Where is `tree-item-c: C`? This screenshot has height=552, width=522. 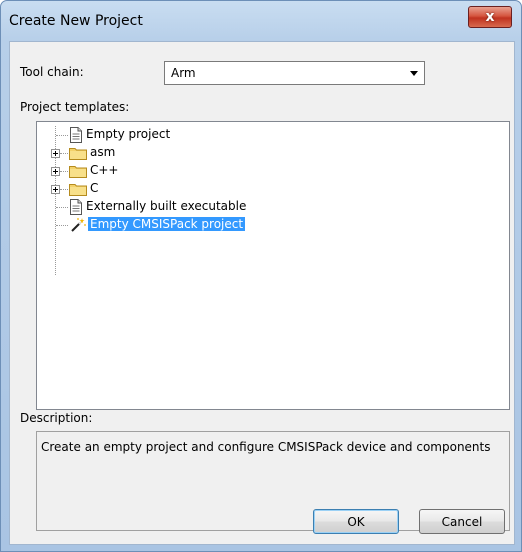 tree-item-c: C is located at coordinates (272, 189).